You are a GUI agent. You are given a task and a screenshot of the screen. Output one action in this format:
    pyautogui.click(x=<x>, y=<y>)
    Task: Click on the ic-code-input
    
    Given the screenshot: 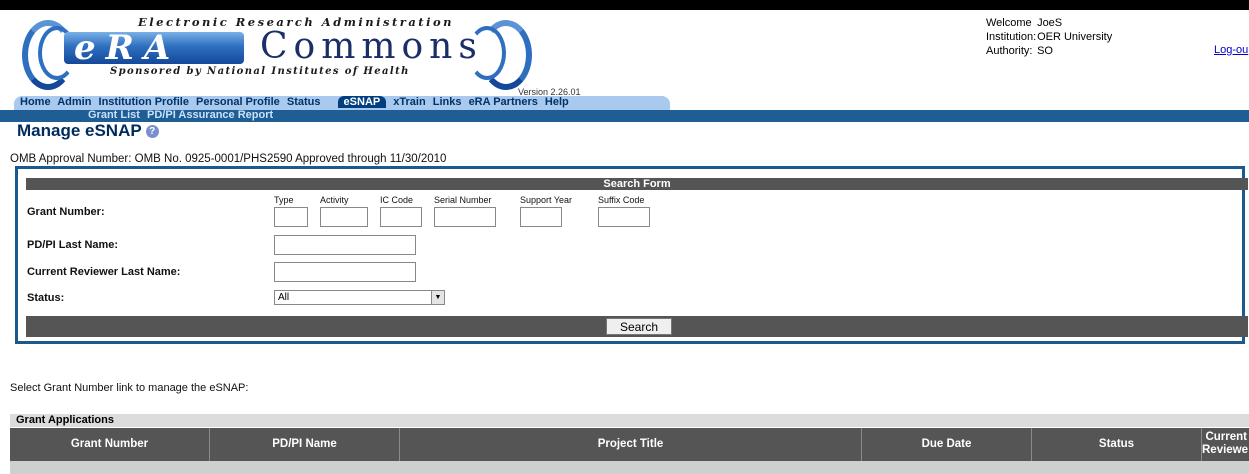 What is the action you would take?
    pyautogui.click(x=401, y=217)
    